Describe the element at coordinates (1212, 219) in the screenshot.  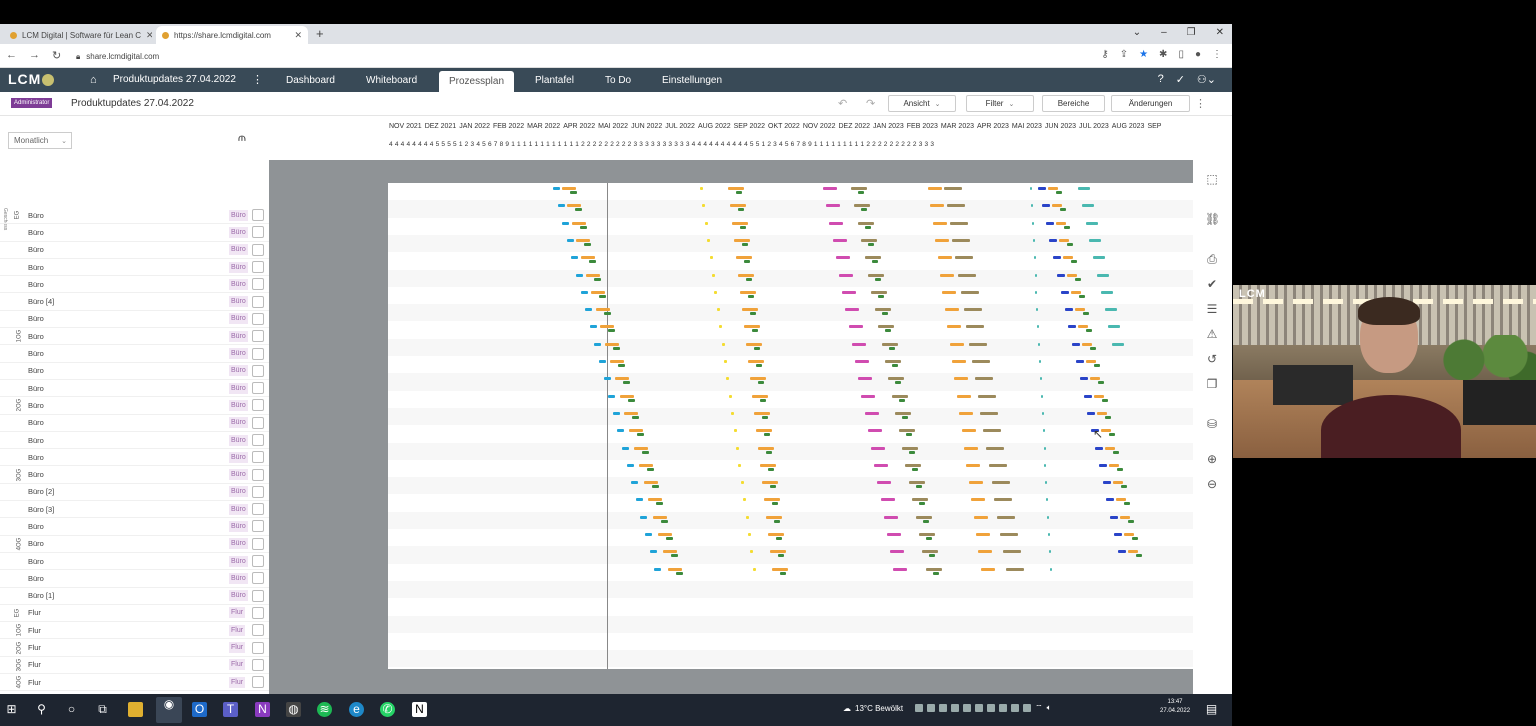
I see `link-icon: ⛓` at that location.